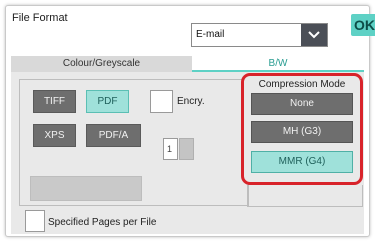  Describe the element at coordinates (54, 135) in the screenshot. I see `xps-button: XPS` at that location.